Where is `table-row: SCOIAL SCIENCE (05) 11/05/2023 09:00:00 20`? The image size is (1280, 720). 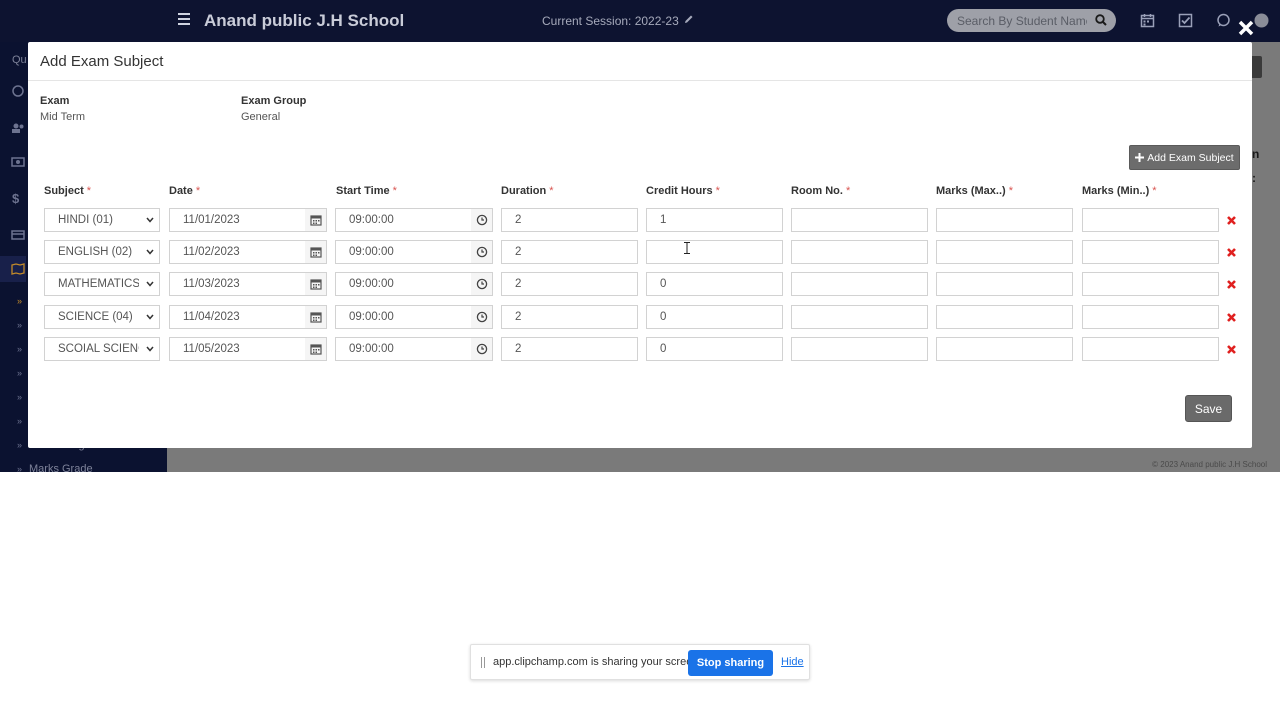 table-row: SCOIAL SCIENCE (05) 11/05/2023 09:00:00 20 is located at coordinates (640, 349).